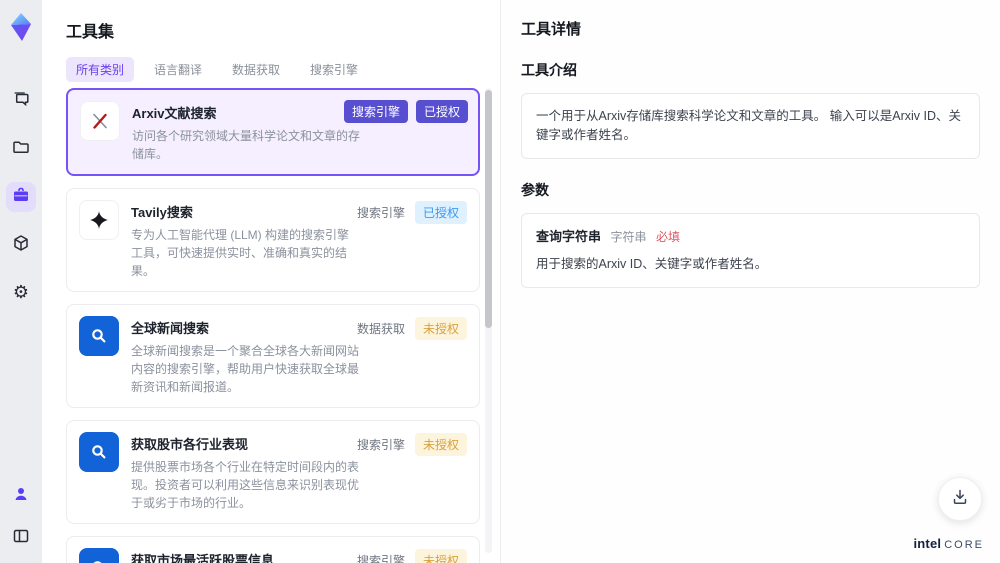 The width and height of the screenshot is (1000, 563). I want to click on panel-toggle-icon, so click(21, 538).